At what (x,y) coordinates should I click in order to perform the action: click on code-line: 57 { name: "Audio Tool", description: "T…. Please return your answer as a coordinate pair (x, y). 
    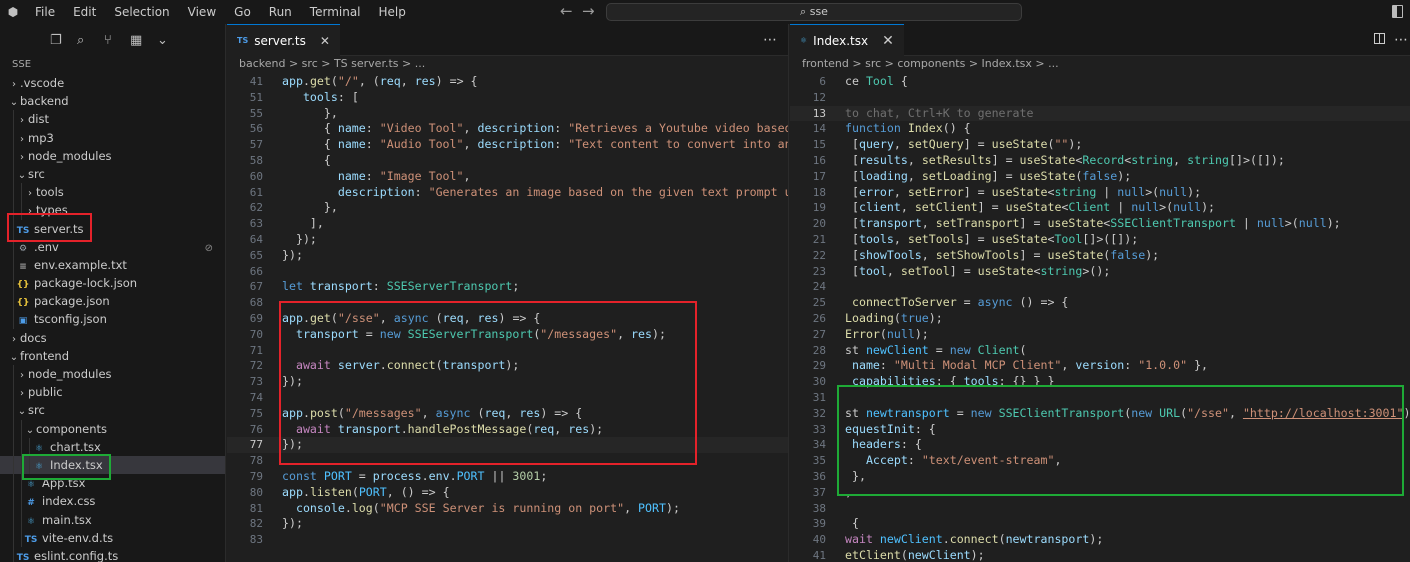
    Looking at the image, I should click on (507, 145).